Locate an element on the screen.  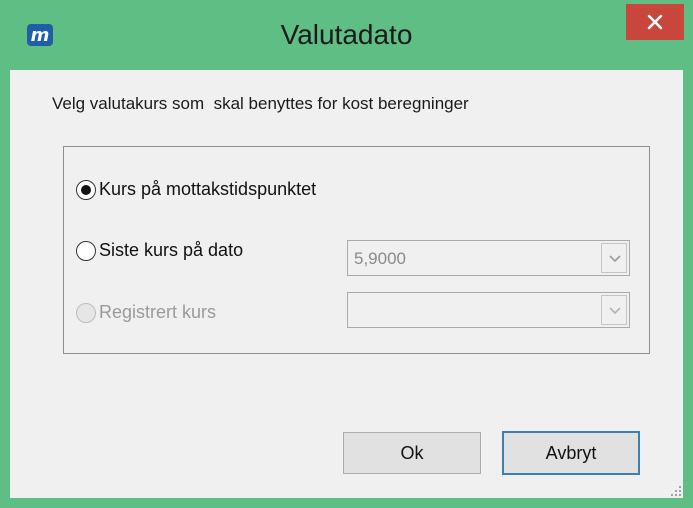
title-bar: m Valutadato is located at coordinates (346, 35).